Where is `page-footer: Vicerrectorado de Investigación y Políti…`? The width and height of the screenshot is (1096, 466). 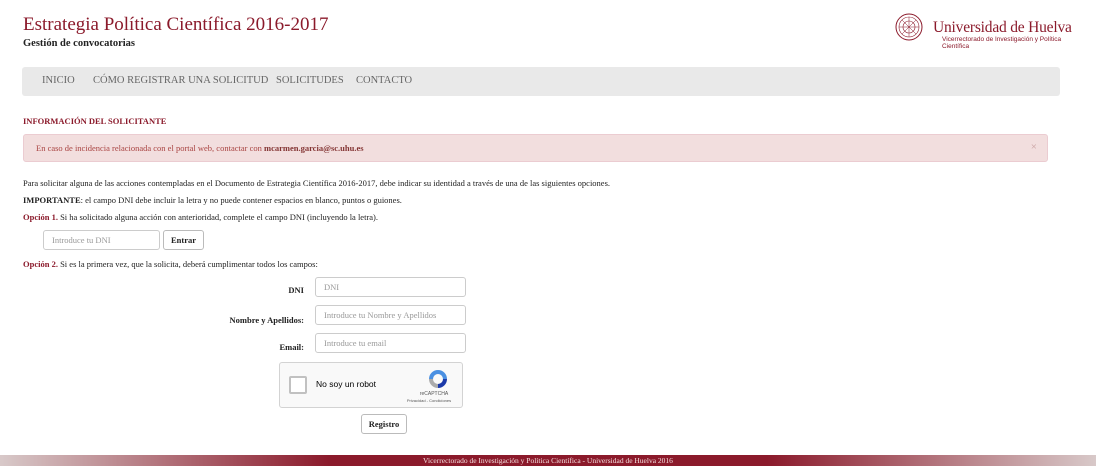 page-footer: Vicerrectorado de Investigación y Políti… is located at coordinates (548, 460).